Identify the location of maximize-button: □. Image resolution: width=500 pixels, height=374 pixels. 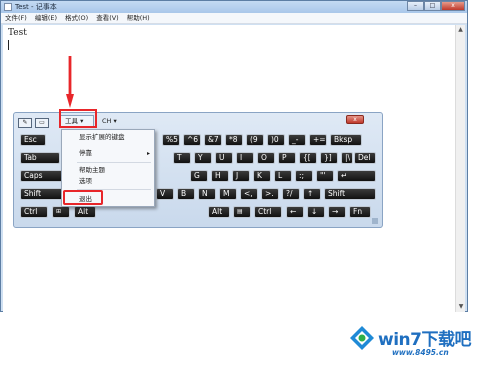
(432, 6).